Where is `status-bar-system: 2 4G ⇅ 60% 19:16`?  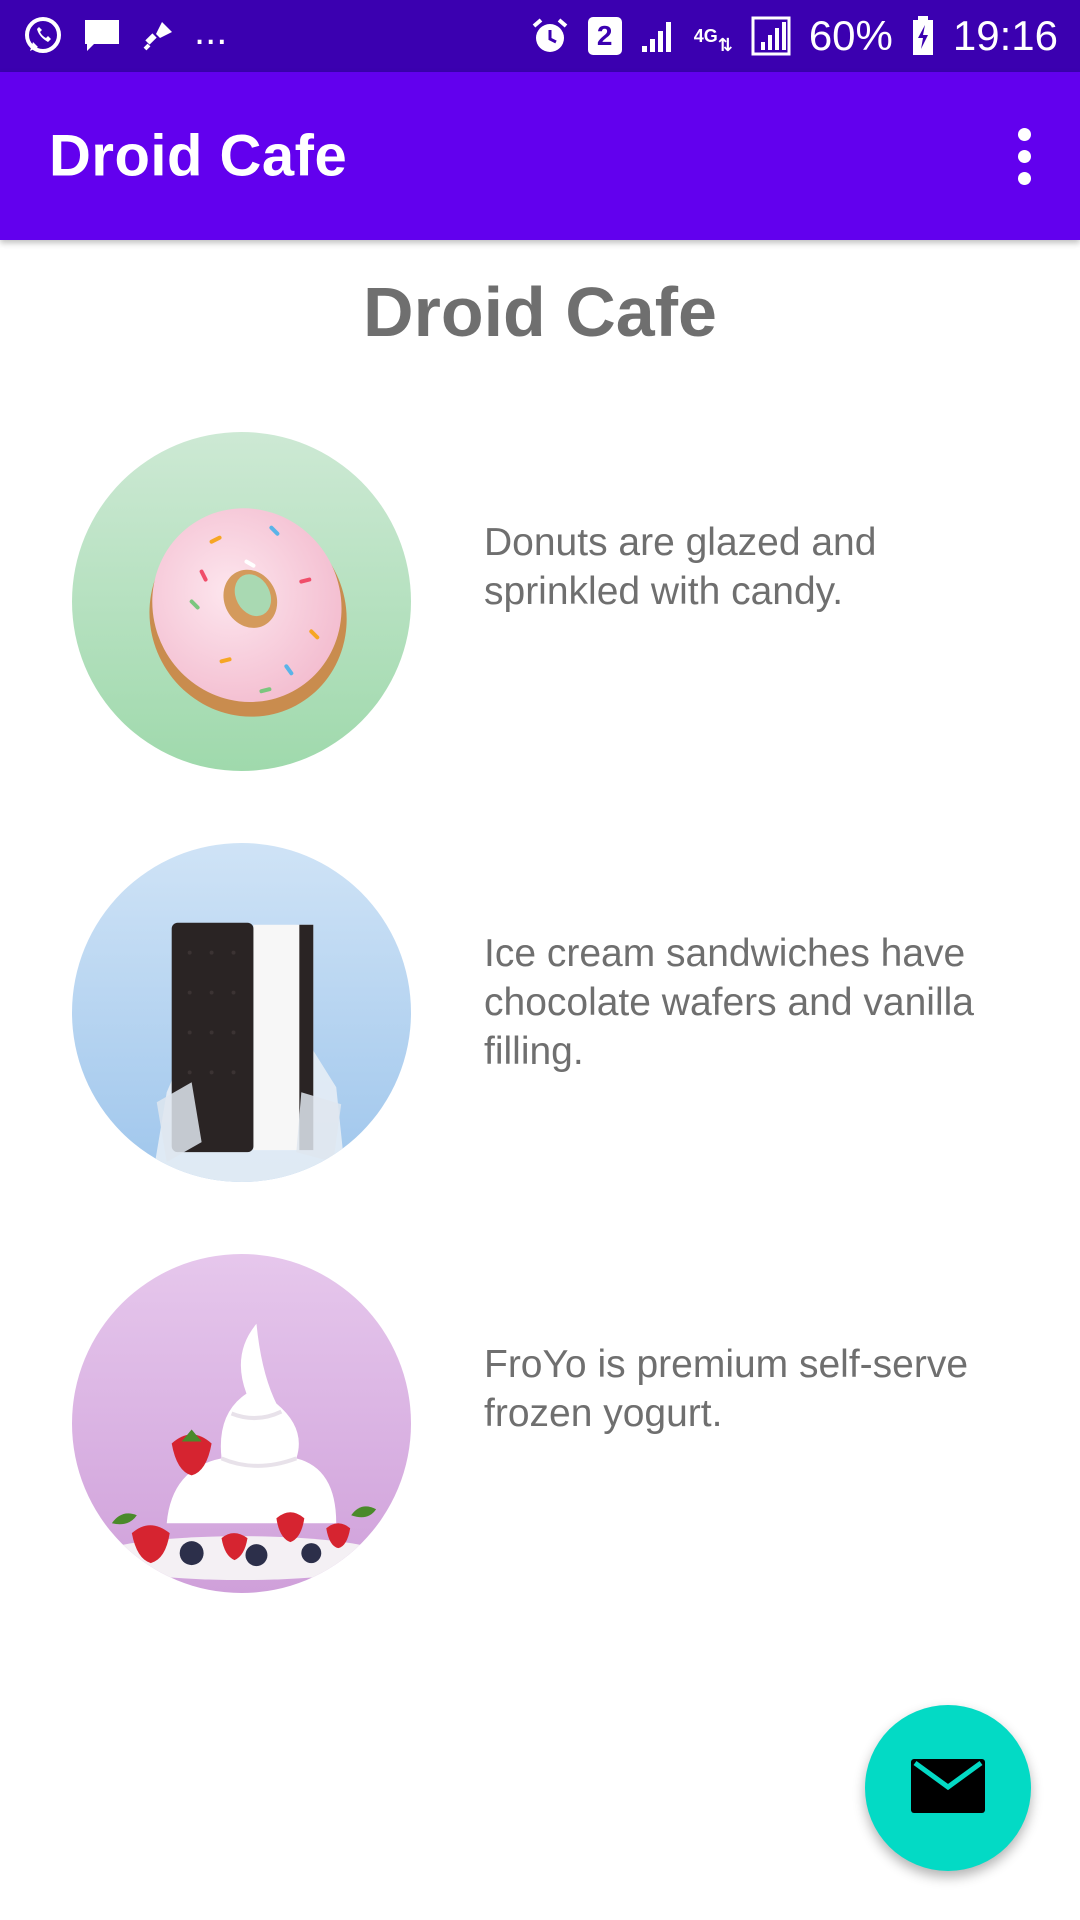
status-bar-system: 2 4G ⇅ 60% 19:16 is located at coordinates (794, 36).